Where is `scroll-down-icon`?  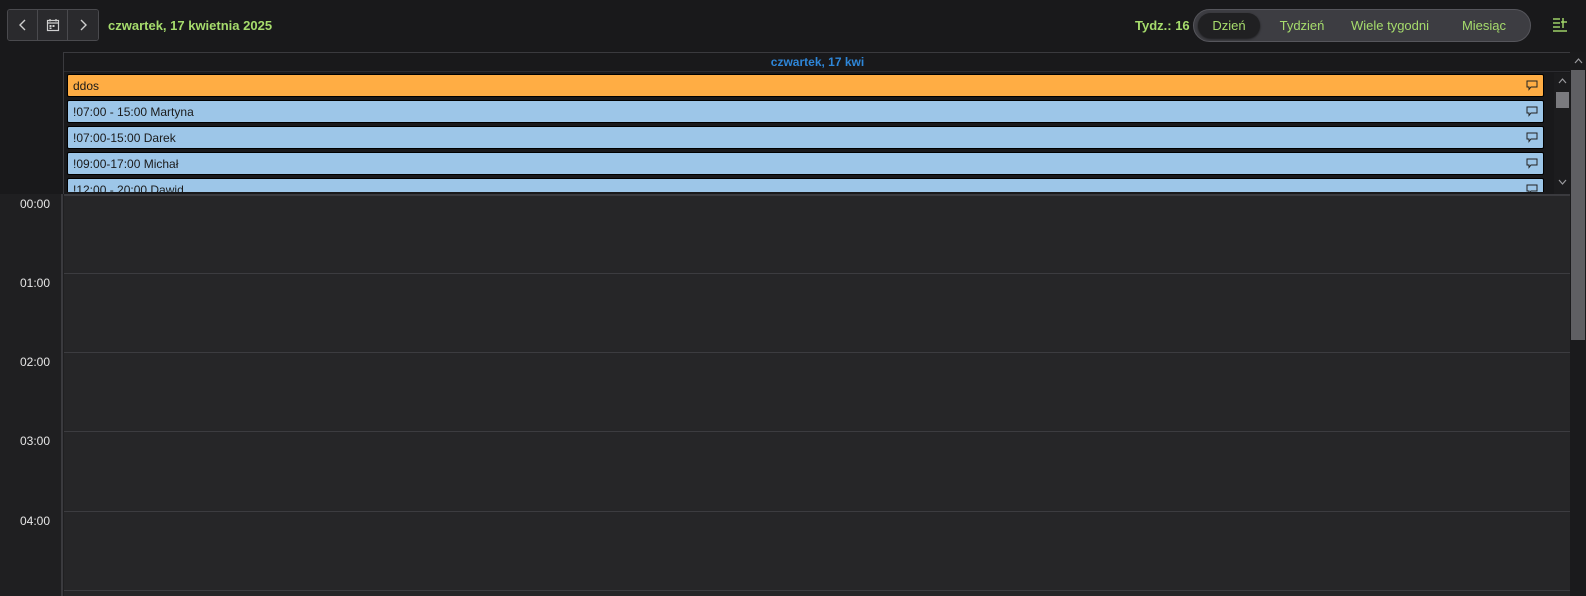 scroll-down-icon is located at coordinates (1562, 182).